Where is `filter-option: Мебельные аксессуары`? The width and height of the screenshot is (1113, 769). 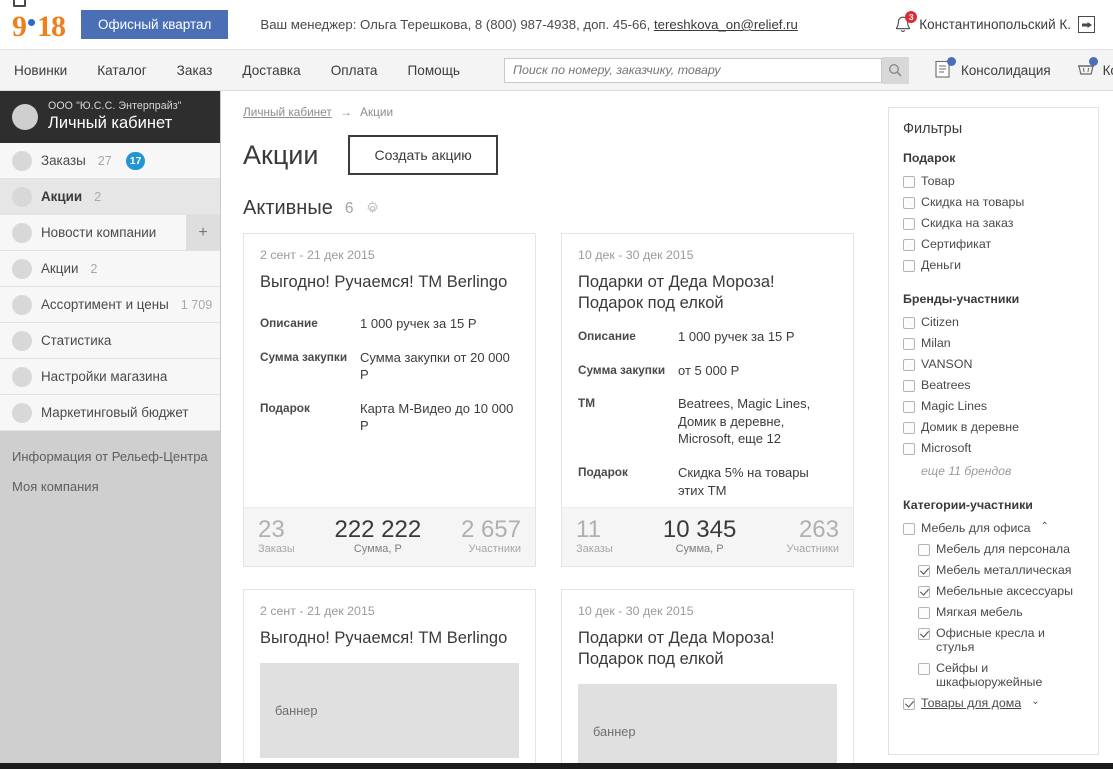 filter-option: Мебельные аксессуары is located at coordinates (1001, 591).